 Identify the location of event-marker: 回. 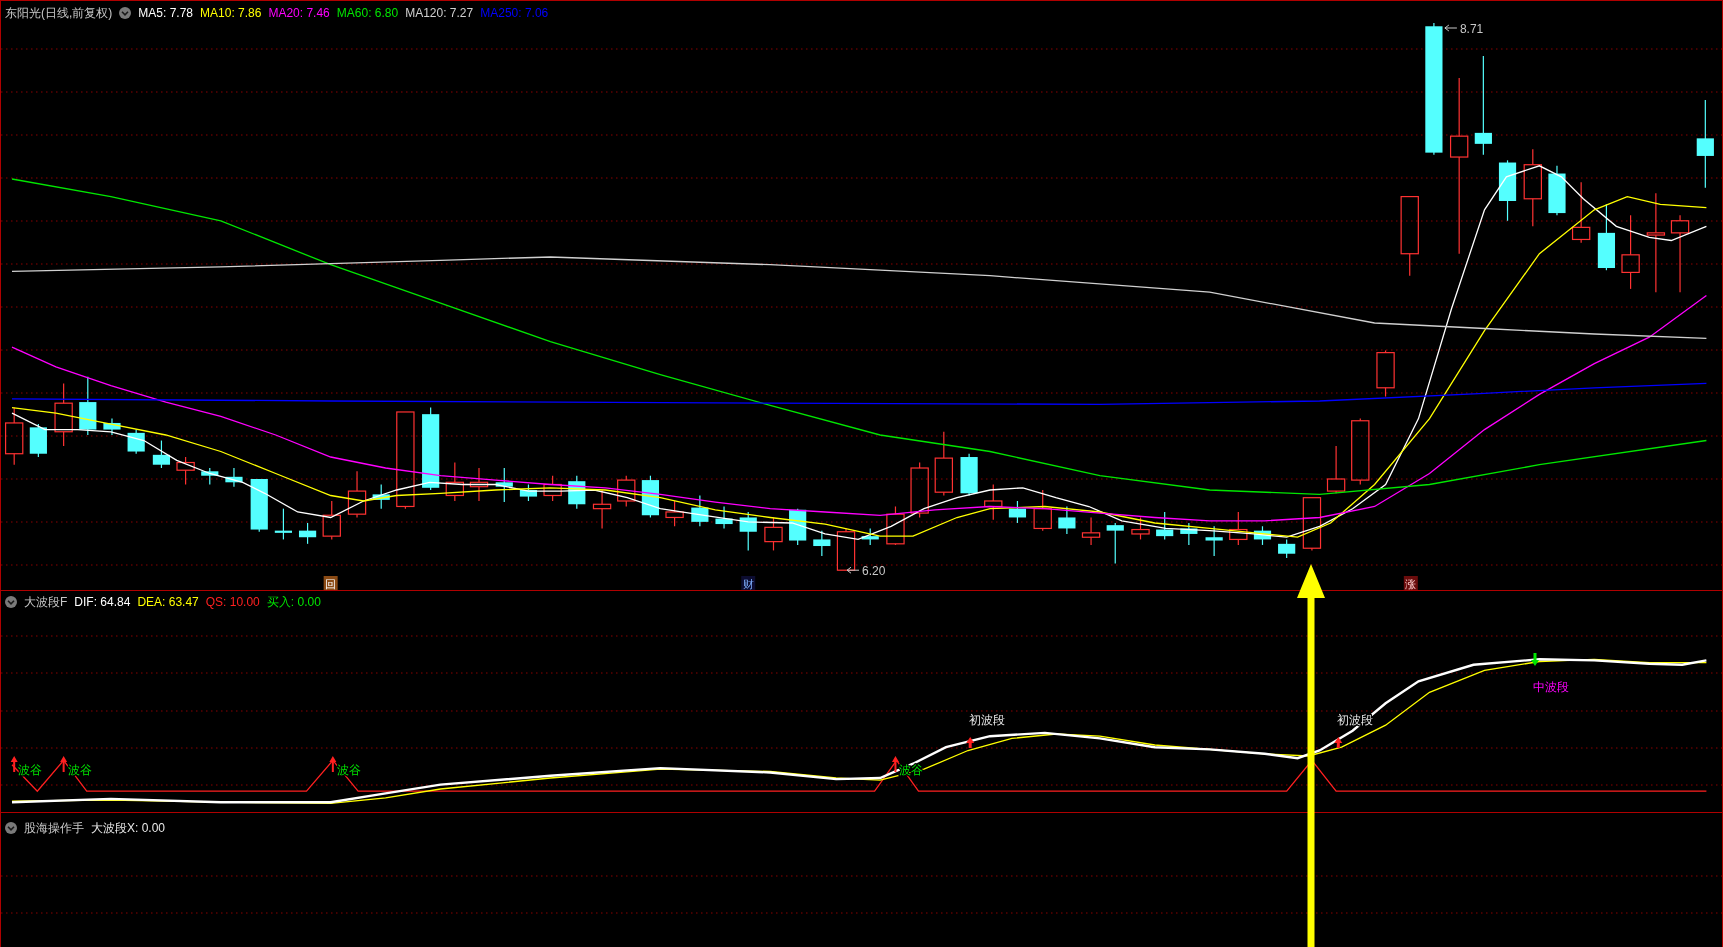
(330, 583).